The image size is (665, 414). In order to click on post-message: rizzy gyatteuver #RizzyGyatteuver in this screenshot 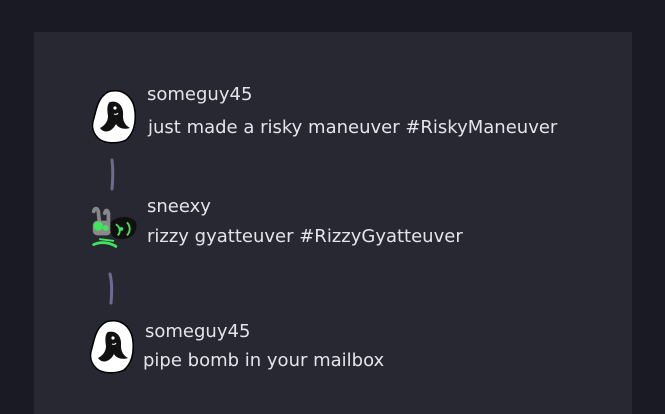, I will do `click(305, 236)`.